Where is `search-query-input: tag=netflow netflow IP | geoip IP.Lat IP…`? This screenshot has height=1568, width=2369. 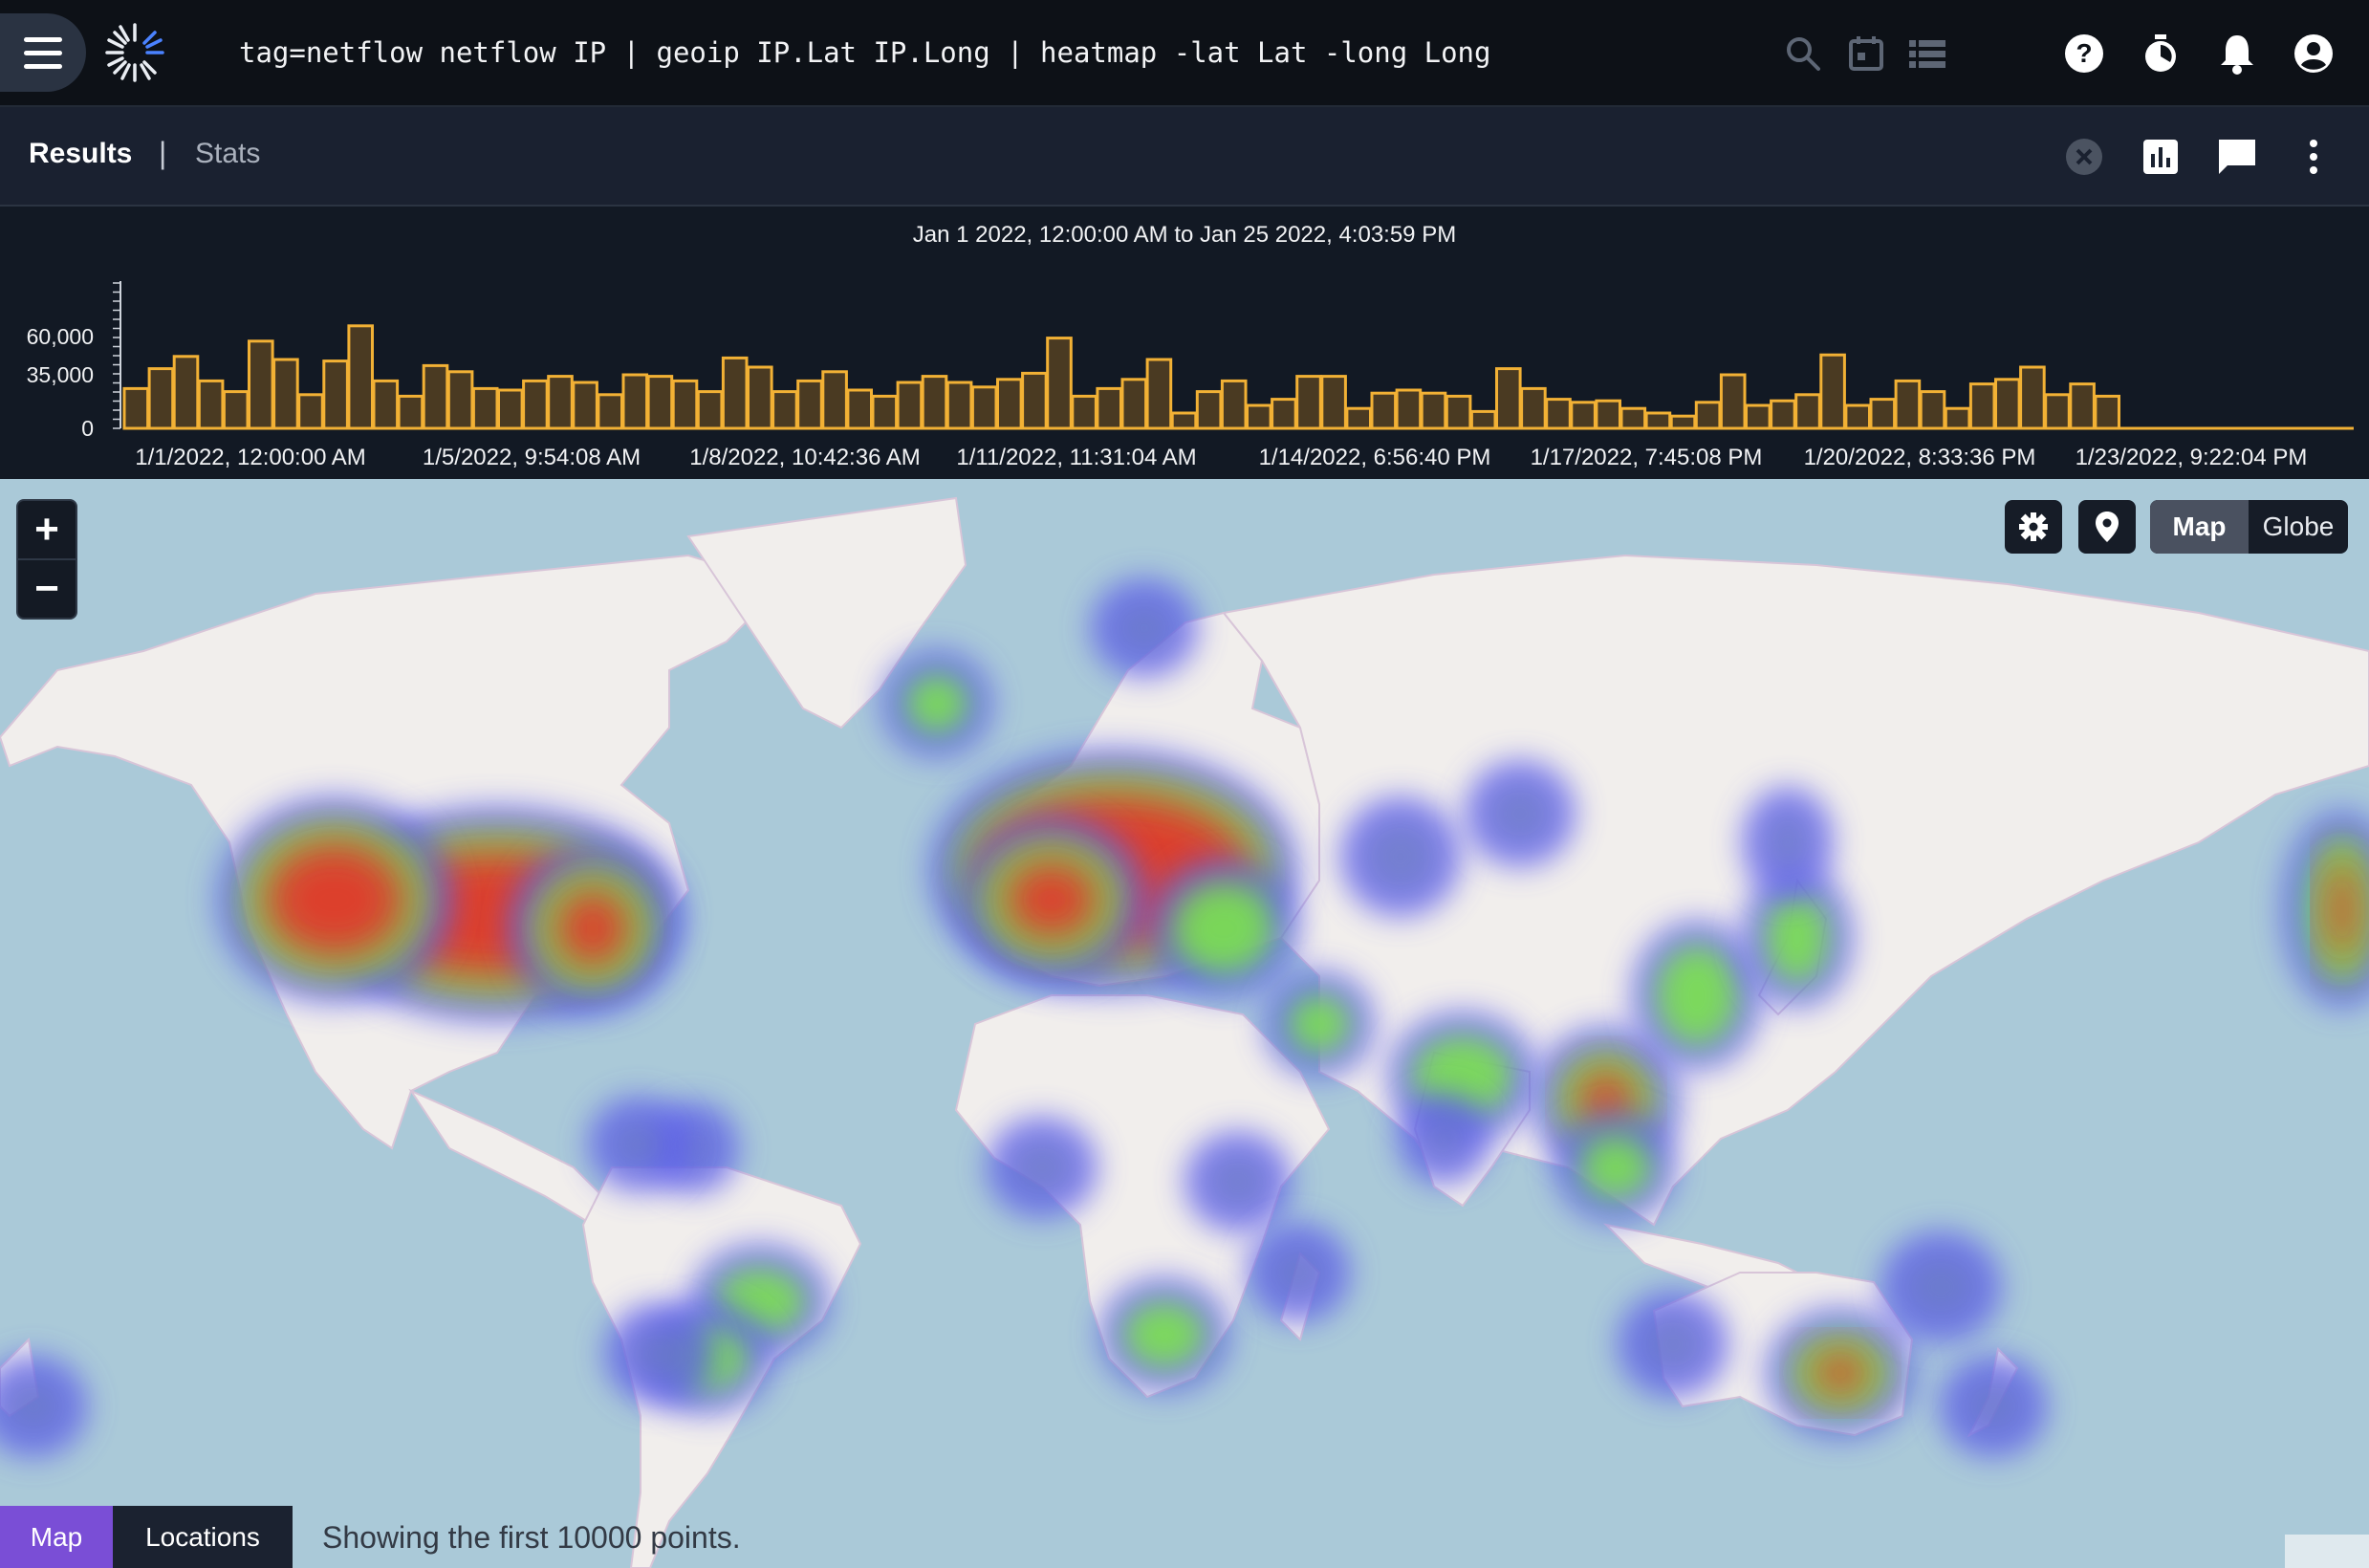 search-query-input: tag=netflow netflow IP | geoip IP.Lat IP… is located at coordinates (864, 52).